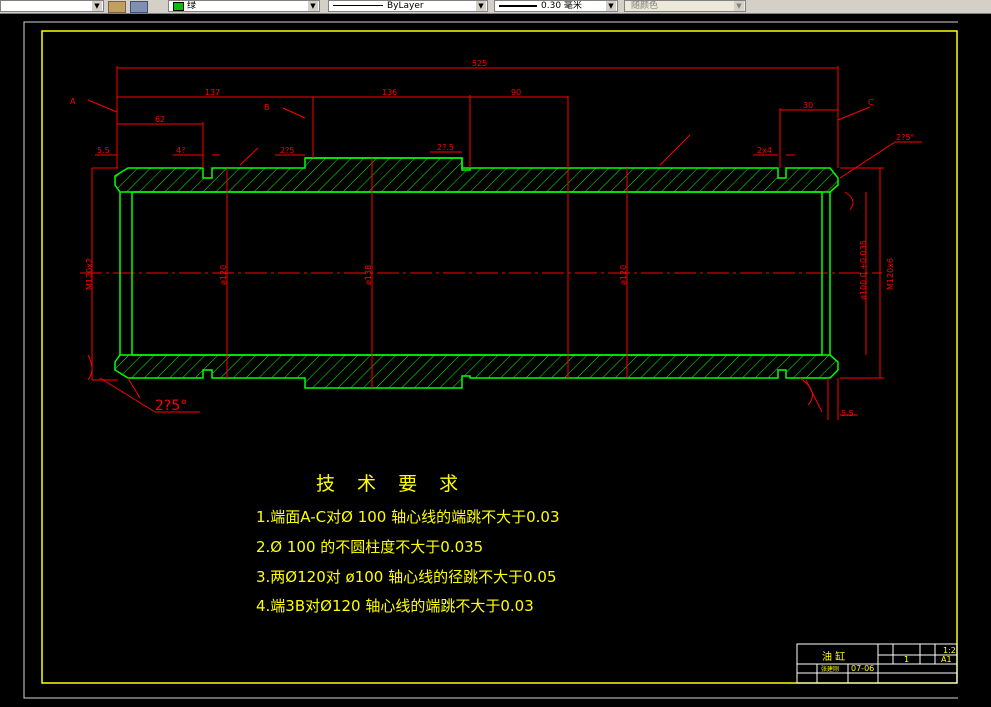  I want to click on dim-dia100: ø100 0 +0.035, so click(863, 270).